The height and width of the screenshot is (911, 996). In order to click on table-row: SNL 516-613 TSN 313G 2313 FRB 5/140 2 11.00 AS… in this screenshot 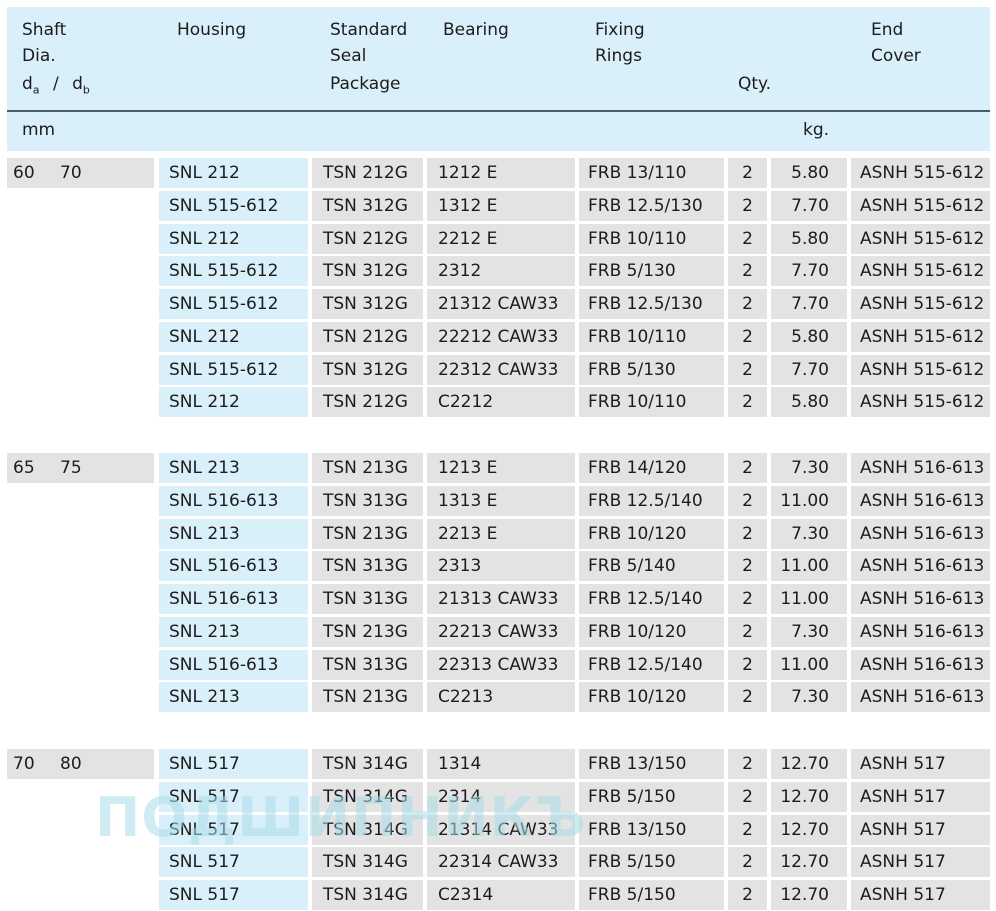, I will do `click(498, 566)`.